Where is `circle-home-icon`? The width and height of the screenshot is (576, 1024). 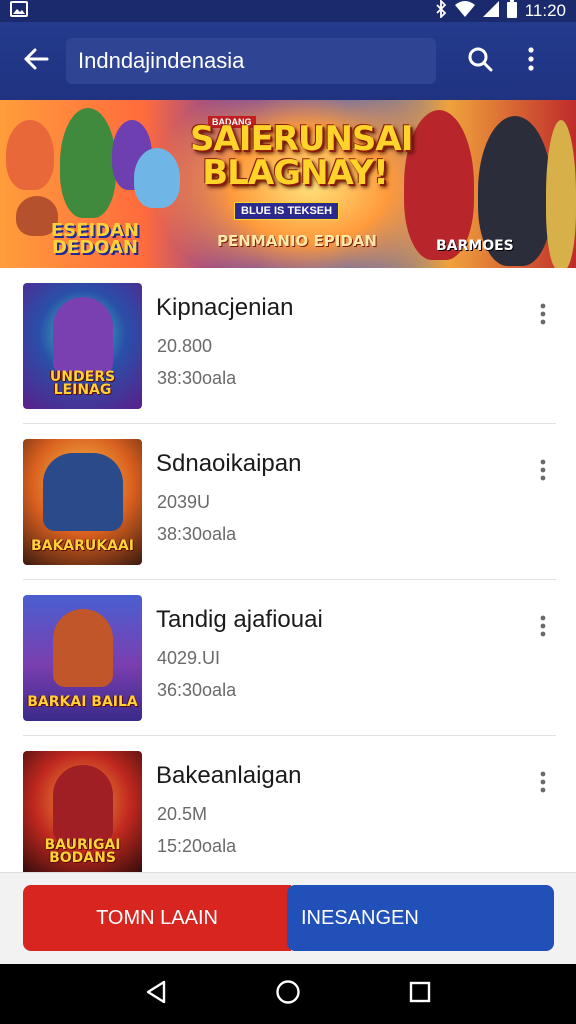 circle-home-icon is located at coordinates (288, 994).